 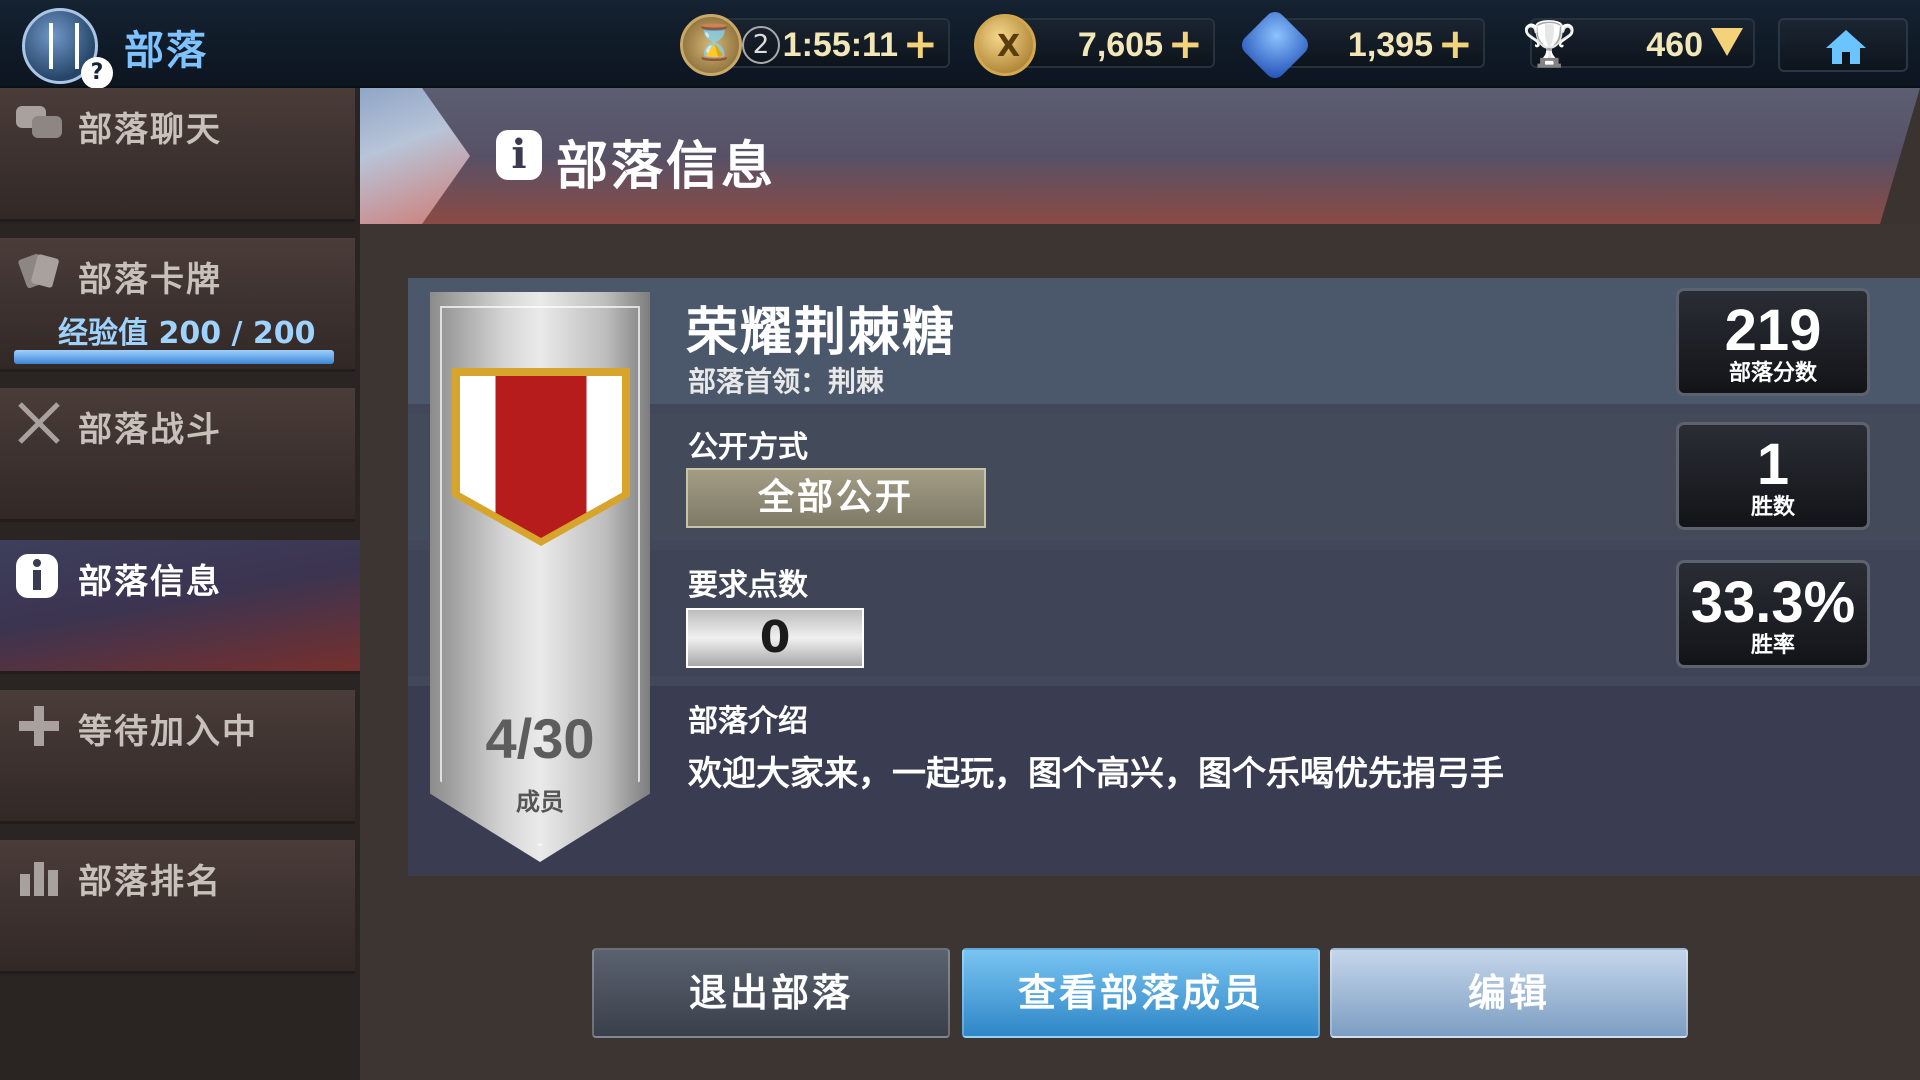 I want to click on sidebar-item-label: 部落聊天, so click(x=150, y=130).